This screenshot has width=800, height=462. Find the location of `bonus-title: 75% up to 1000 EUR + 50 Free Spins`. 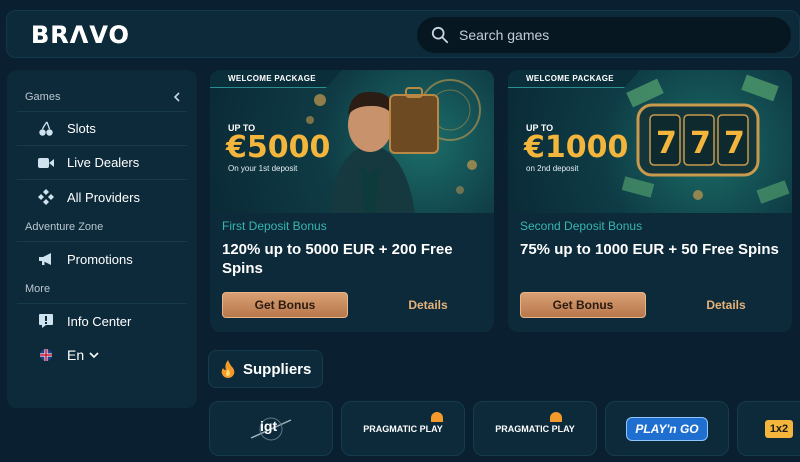

bonus-title: 75% up to 1000 EUR + 50 Free Spins is located at coordinates (649, 249).